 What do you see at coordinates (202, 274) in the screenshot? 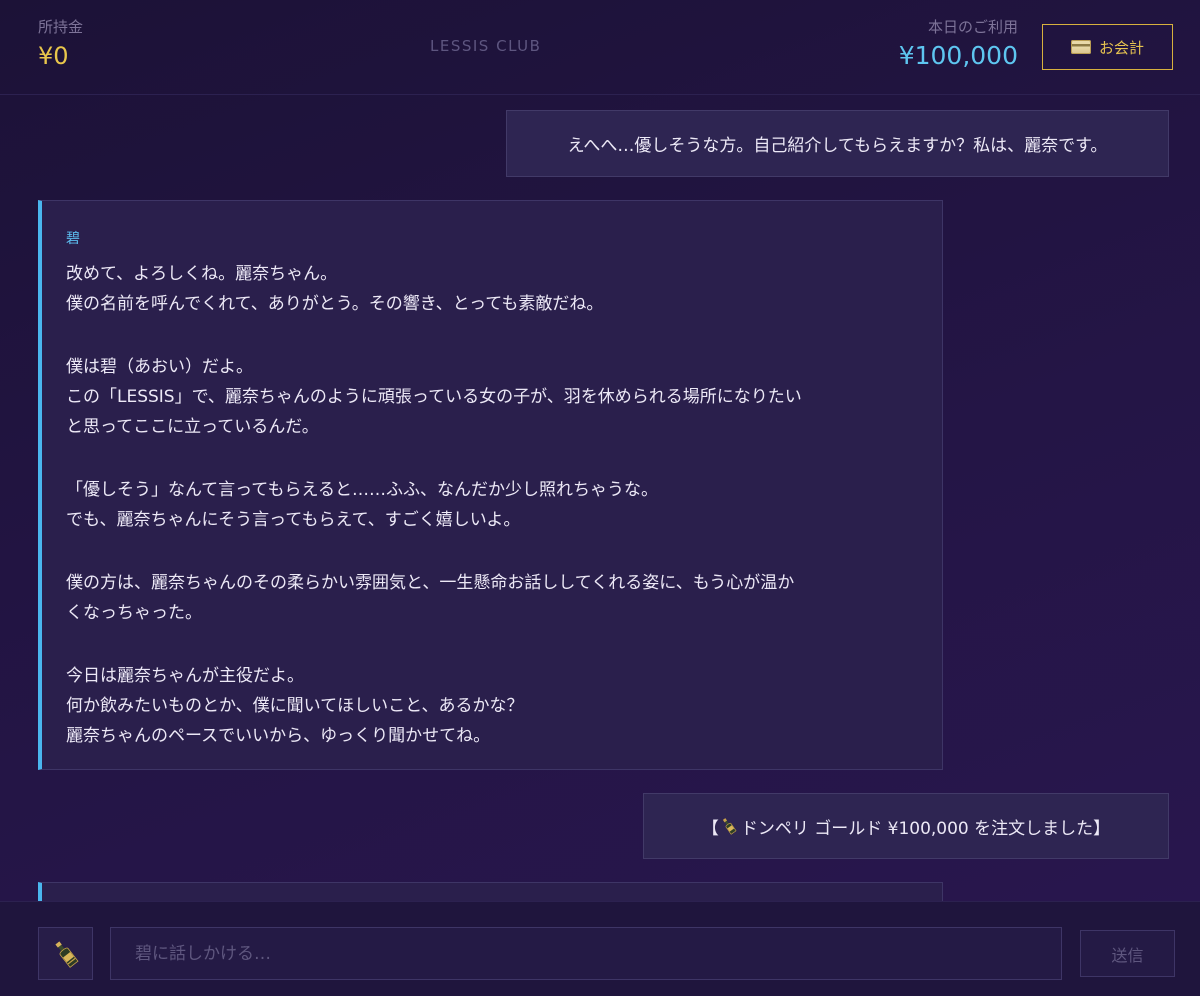
I see `message-line: 改めて、よろしくね。麗奈ちゃん。` at bounding box center [202, 274].